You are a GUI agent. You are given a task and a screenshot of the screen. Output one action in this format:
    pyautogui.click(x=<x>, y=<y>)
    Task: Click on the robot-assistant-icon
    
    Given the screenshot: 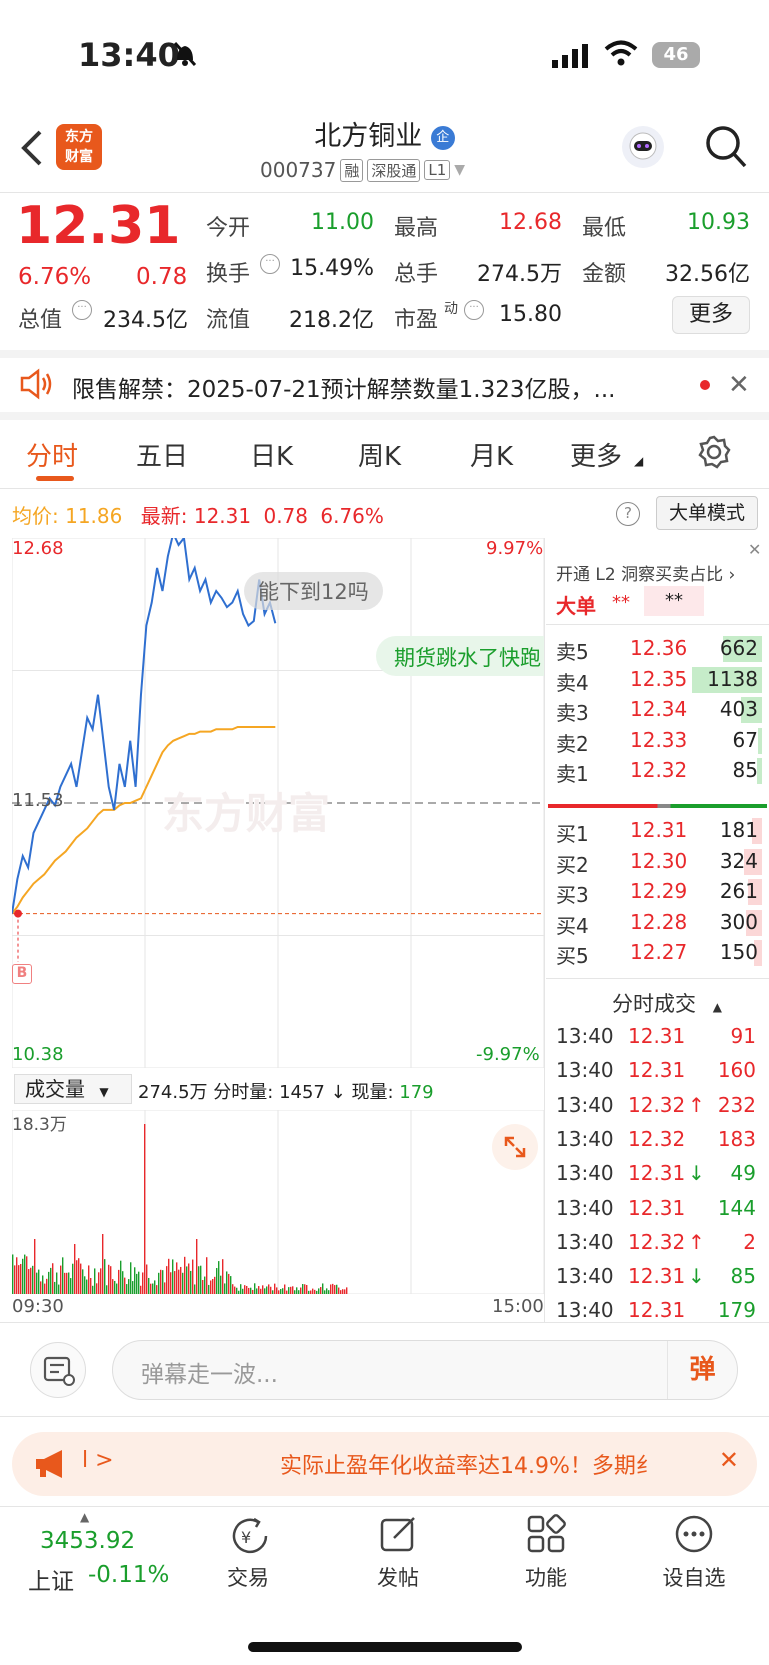 What is the action you would take?
    pyautogui.click(x=643, y=147)
    